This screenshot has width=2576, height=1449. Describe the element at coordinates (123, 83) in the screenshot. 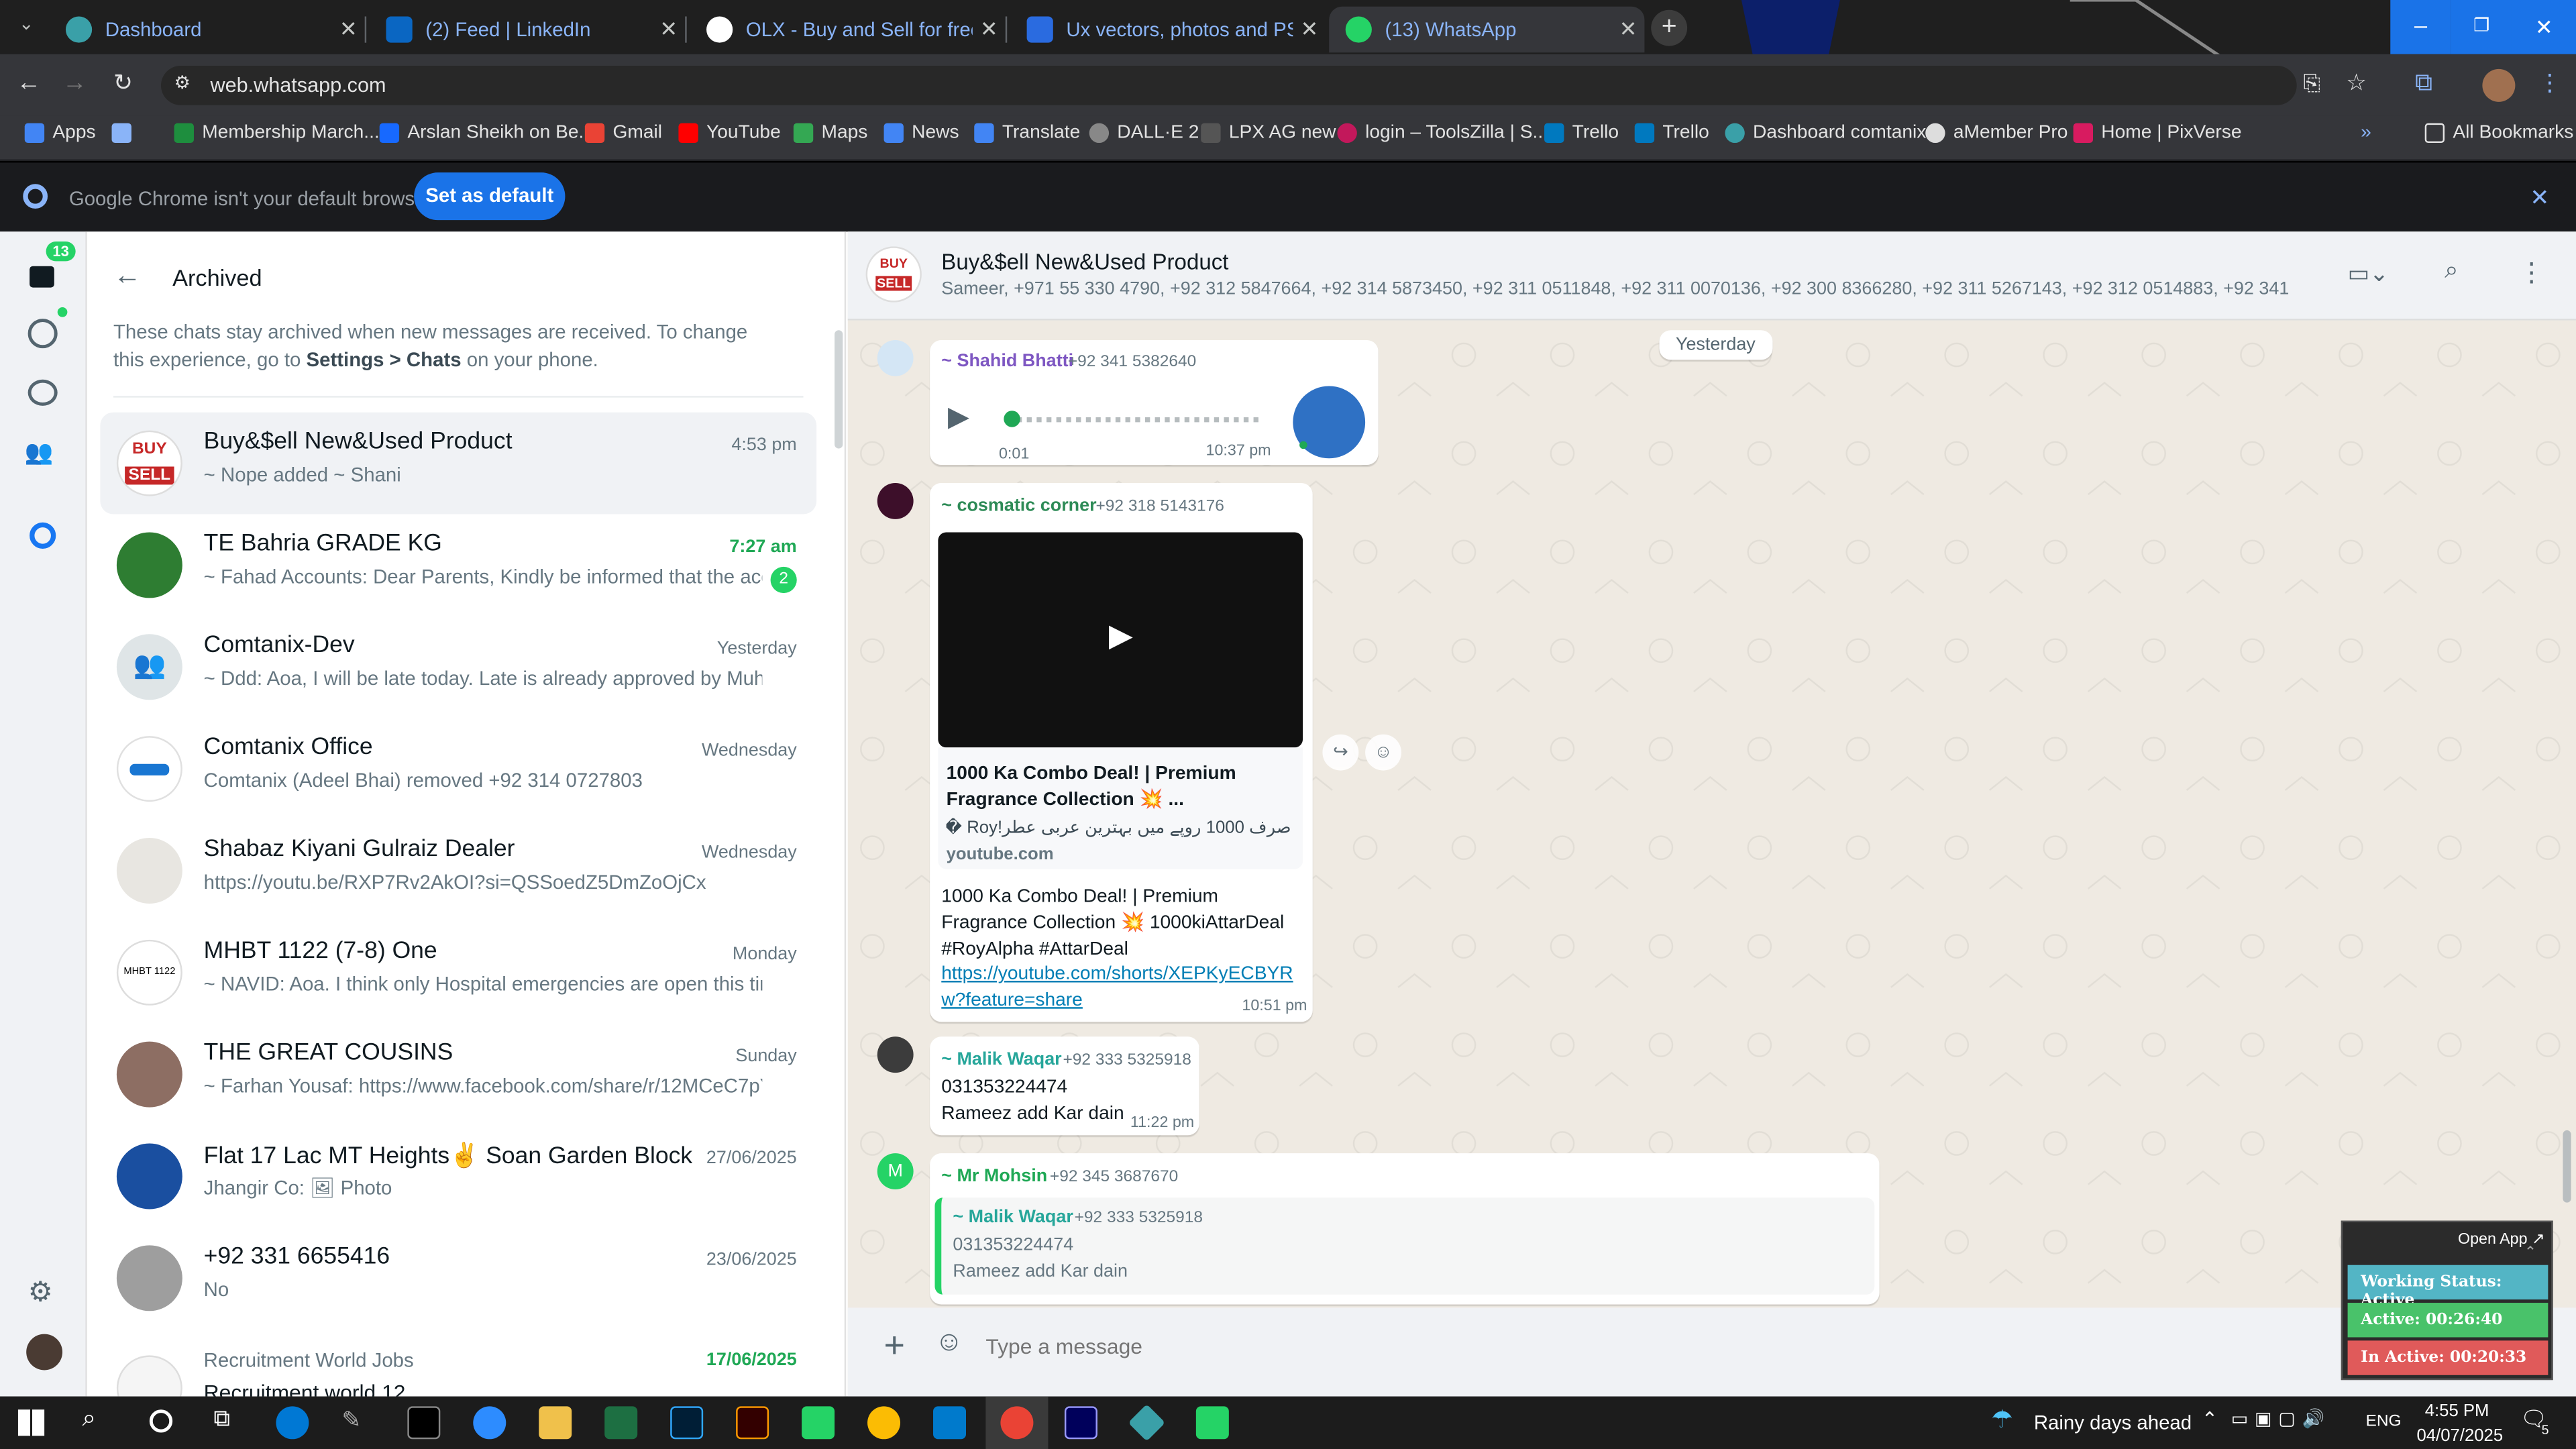

I see `reload-icon: ↻` at that location.